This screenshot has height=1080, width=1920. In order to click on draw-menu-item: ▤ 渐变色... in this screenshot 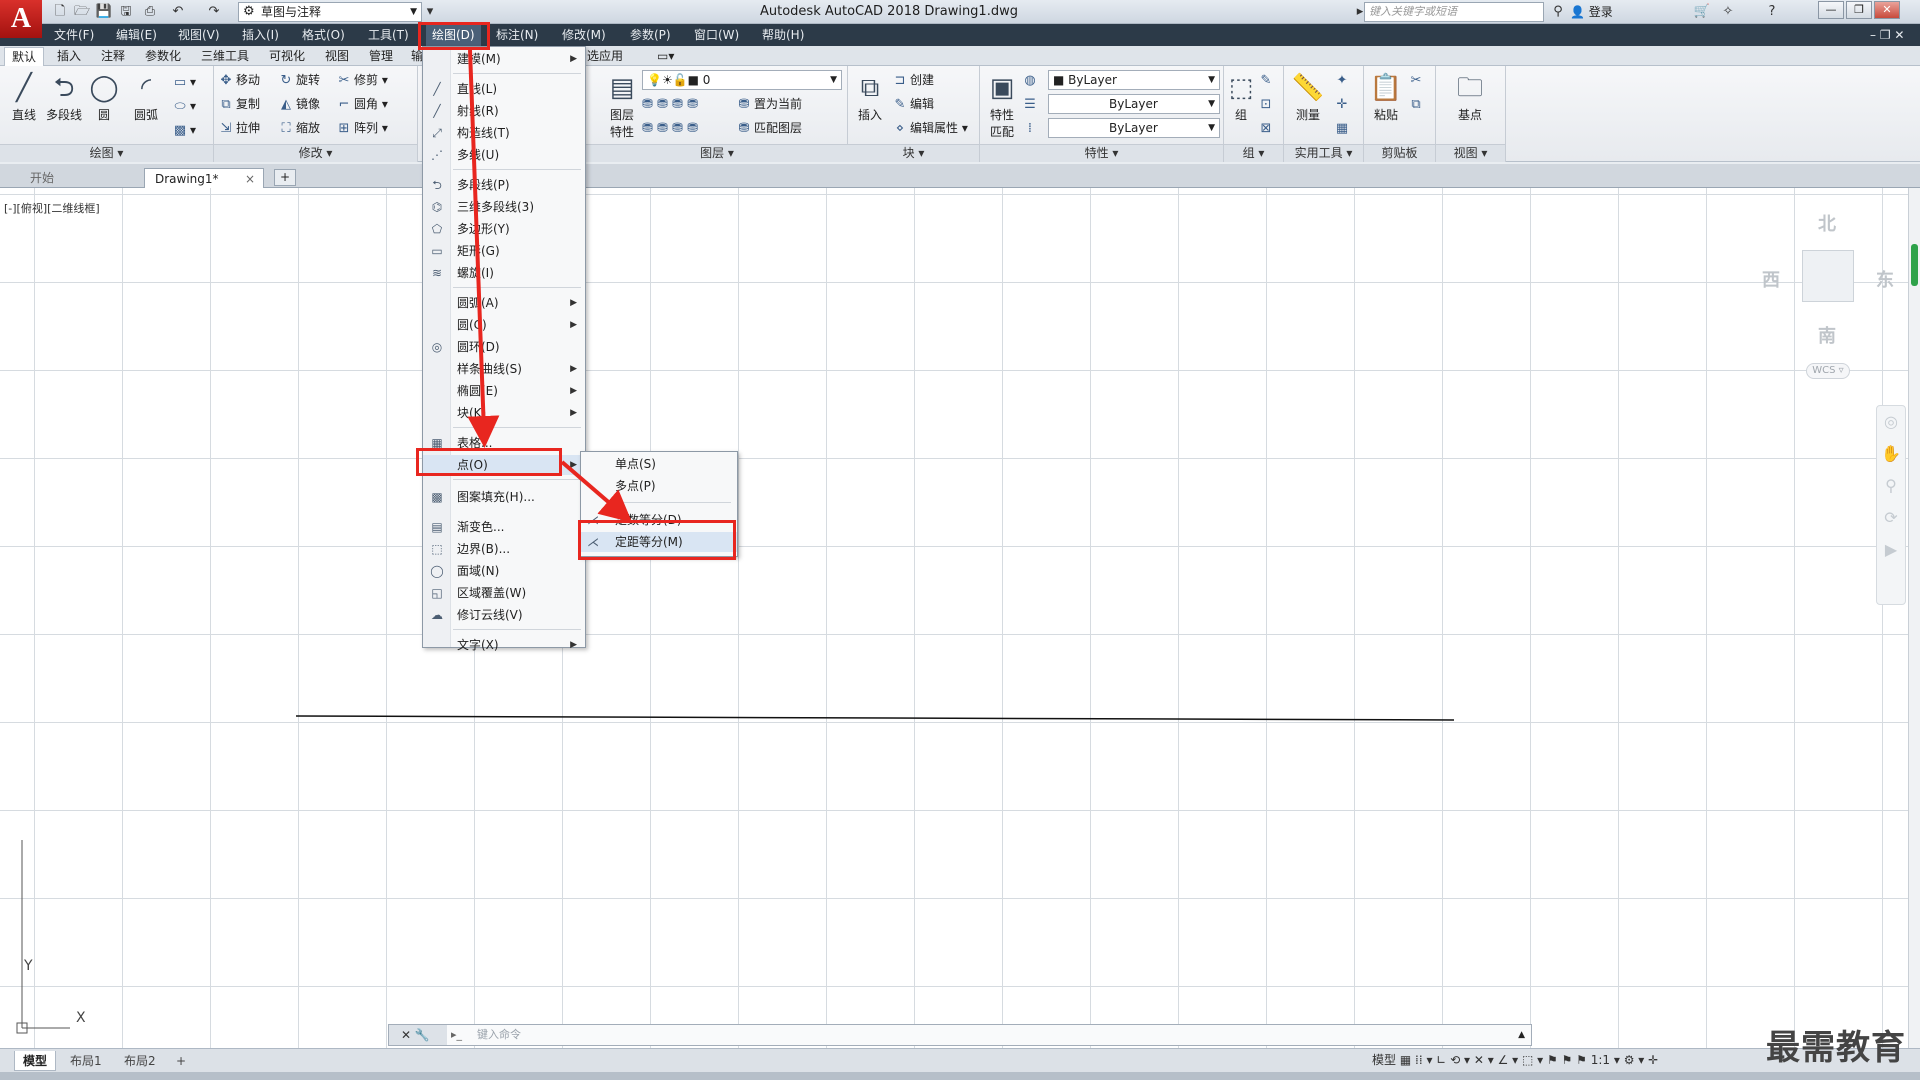, I will do `click(504, 527)`.